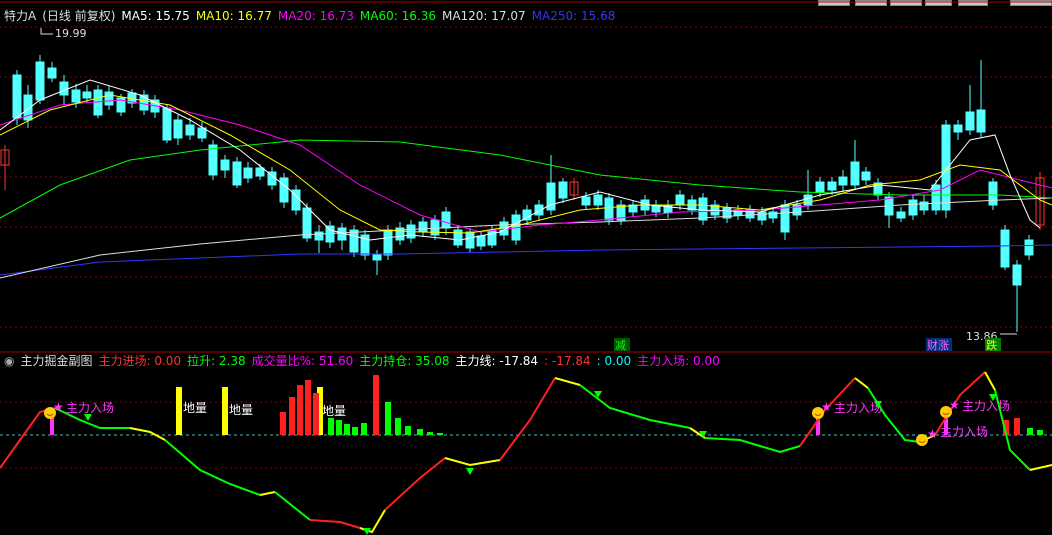  What do you see at coordinates (526, 179) in the screenshot?
I see `ma60-line` at bounding box center [526, 179].